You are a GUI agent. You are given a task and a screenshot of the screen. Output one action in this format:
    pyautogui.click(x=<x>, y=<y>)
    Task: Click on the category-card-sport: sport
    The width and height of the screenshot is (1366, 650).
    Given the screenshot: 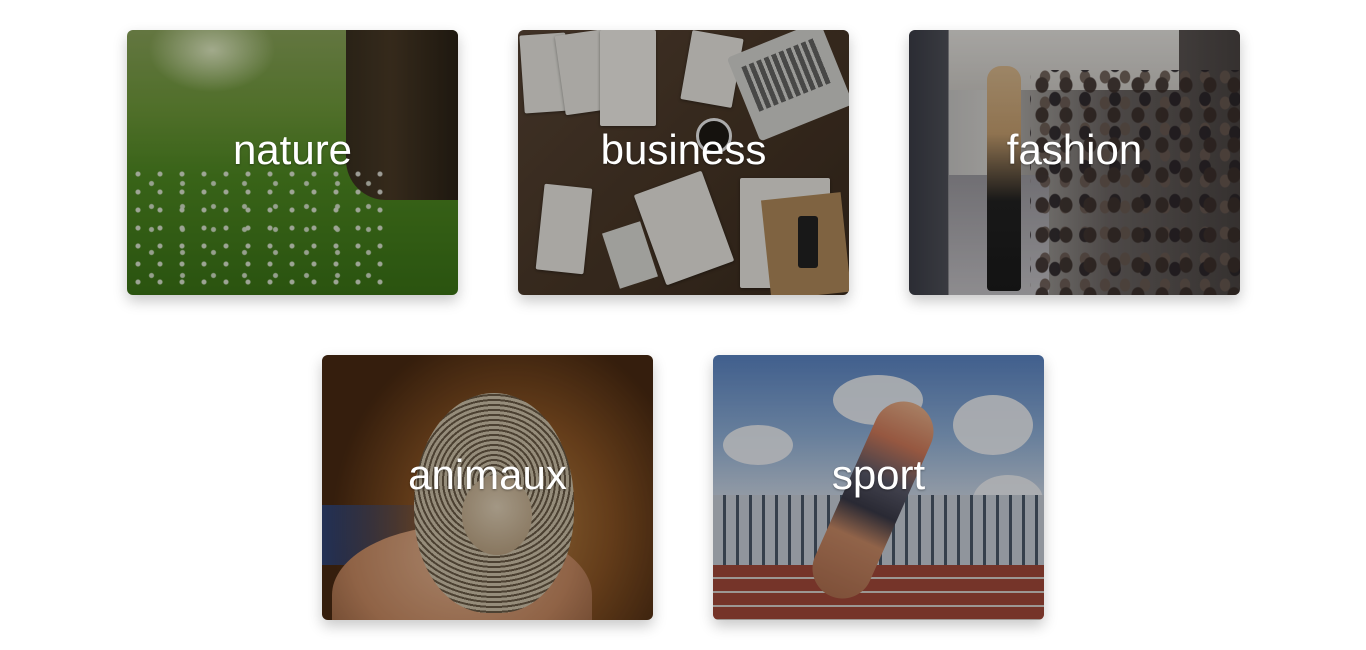 What is the action you would take?
    pyautogui.click(x=878, y=487)
    